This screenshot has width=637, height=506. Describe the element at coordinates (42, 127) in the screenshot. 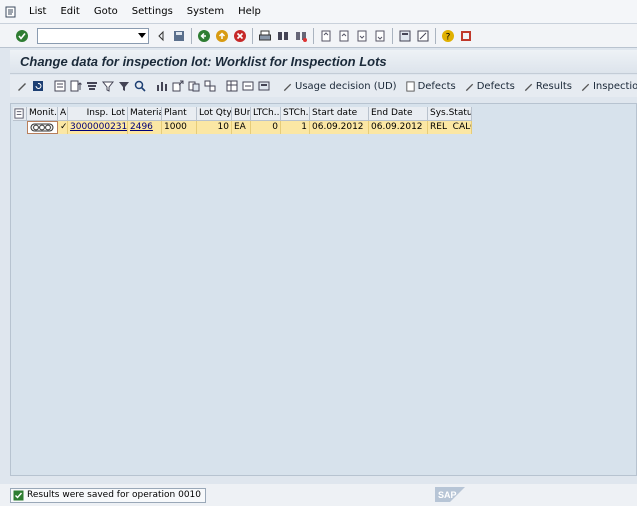

I see `monitoring-cell` at that location.